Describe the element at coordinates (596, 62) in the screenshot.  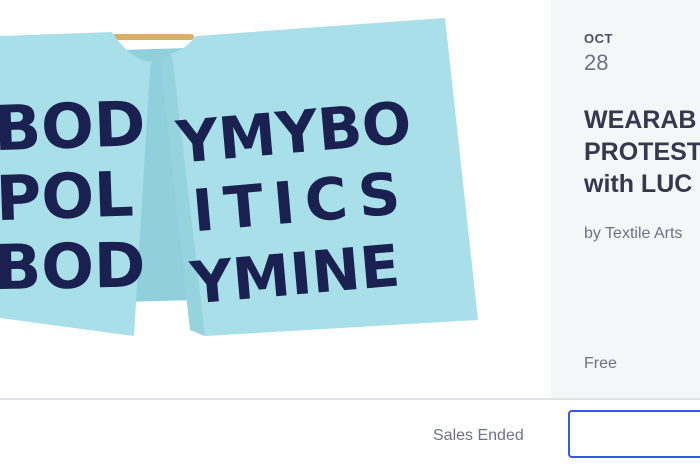
I see `event-day: 28` at that location.